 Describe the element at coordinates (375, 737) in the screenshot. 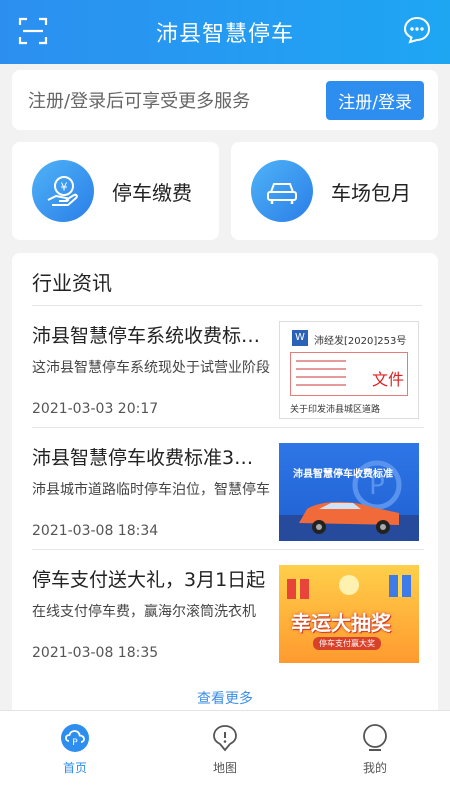

I see `user-icon` at that location.